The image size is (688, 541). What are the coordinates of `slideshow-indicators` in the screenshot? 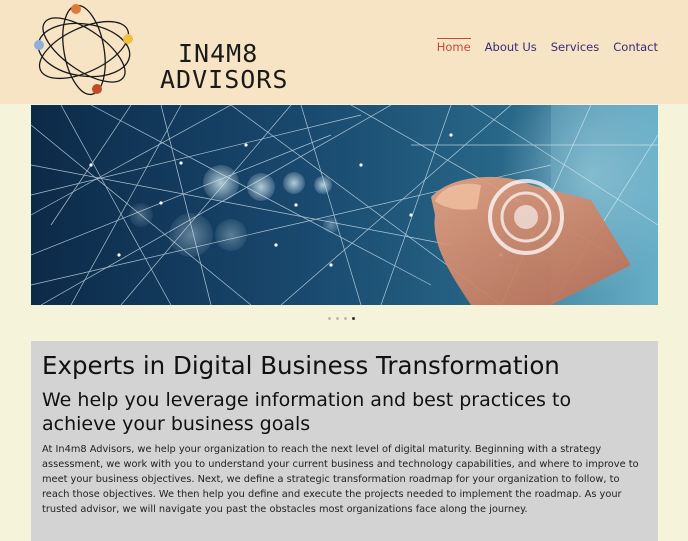 It's located at (341, 318).